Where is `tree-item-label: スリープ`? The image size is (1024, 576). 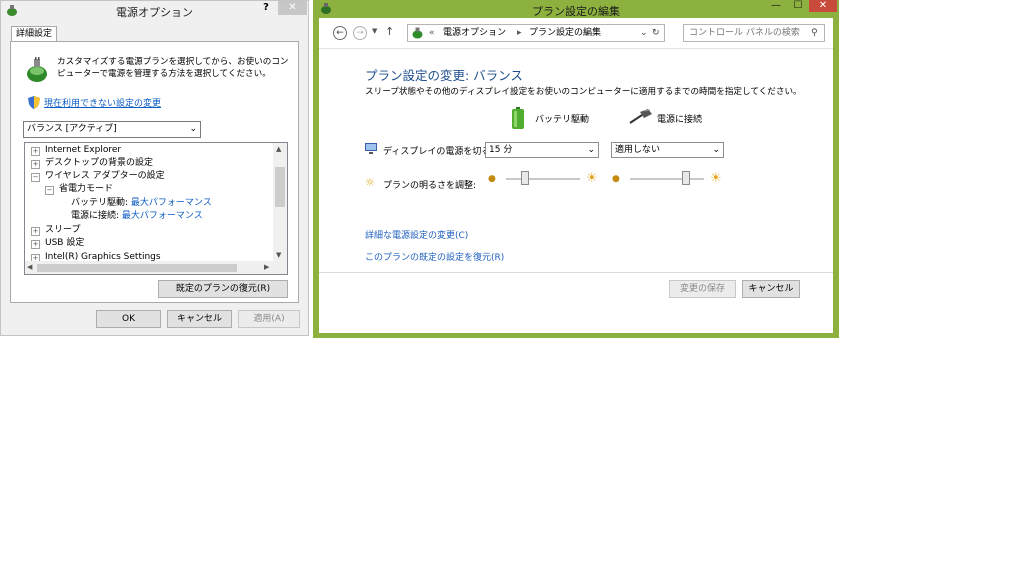
tree-item-label: スリープ is located at coordinates (63, 230).